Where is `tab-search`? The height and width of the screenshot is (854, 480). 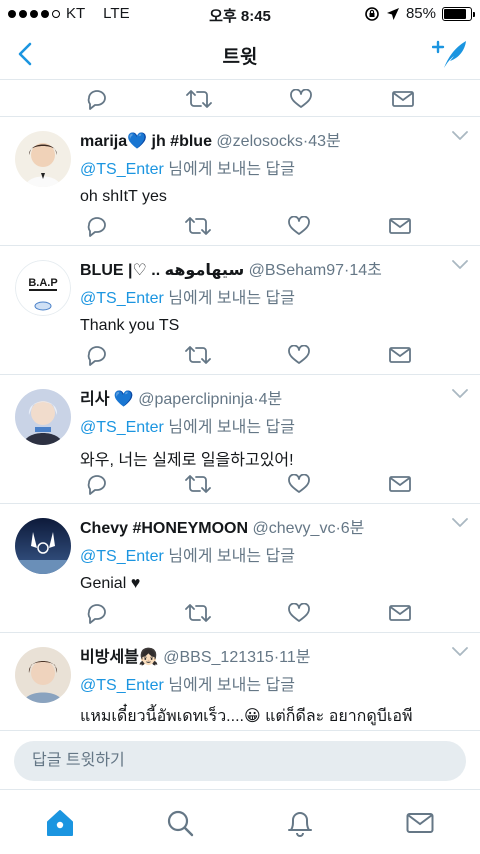
tab-search is located at coordinates (180, 823).